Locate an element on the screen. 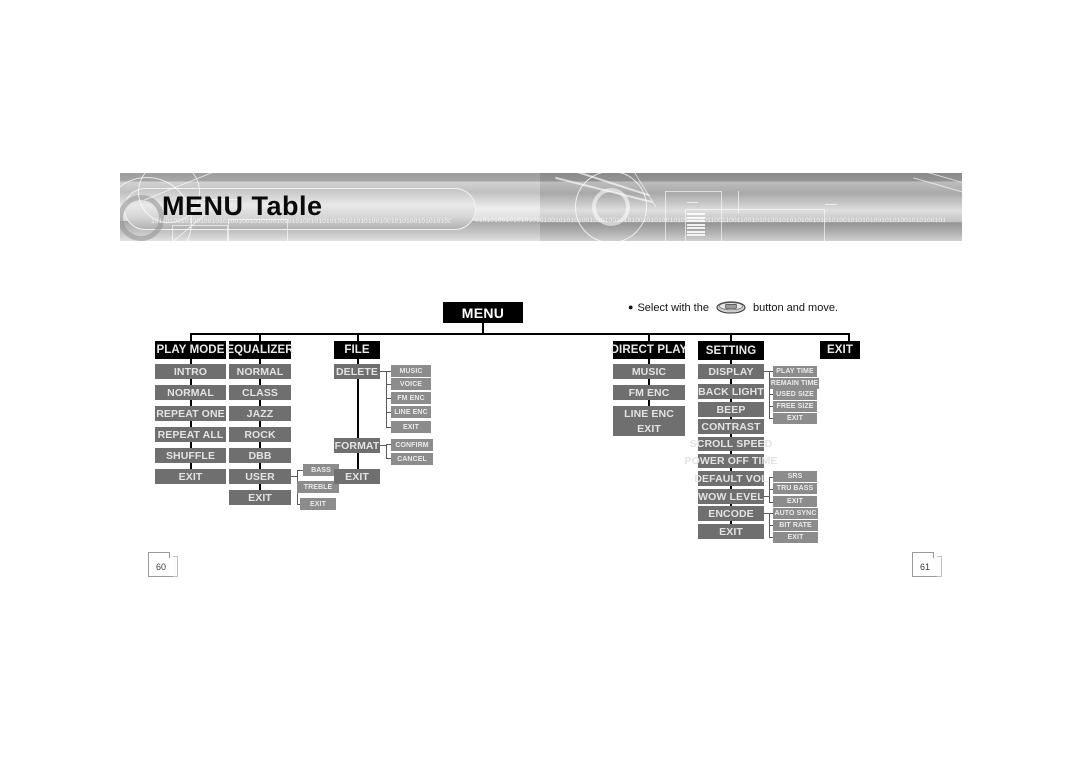  subitem-vol-srs: SRS is located at coordinates (795, 476).